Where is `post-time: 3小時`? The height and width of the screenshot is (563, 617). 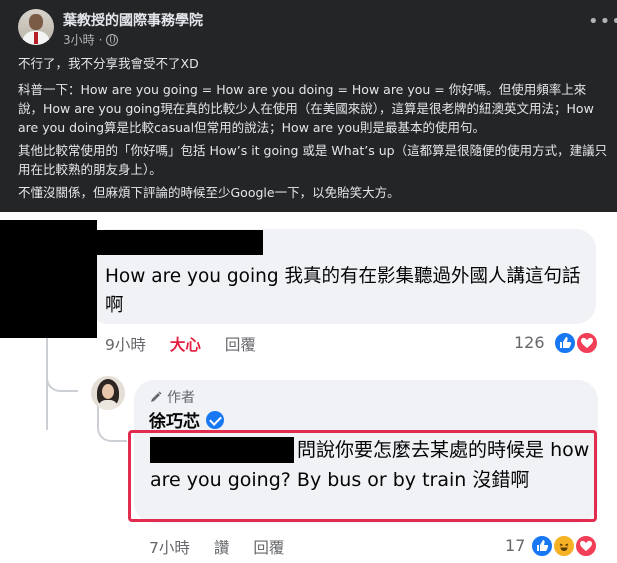 post-time: 3小時 is located at coordinates (79, 39).